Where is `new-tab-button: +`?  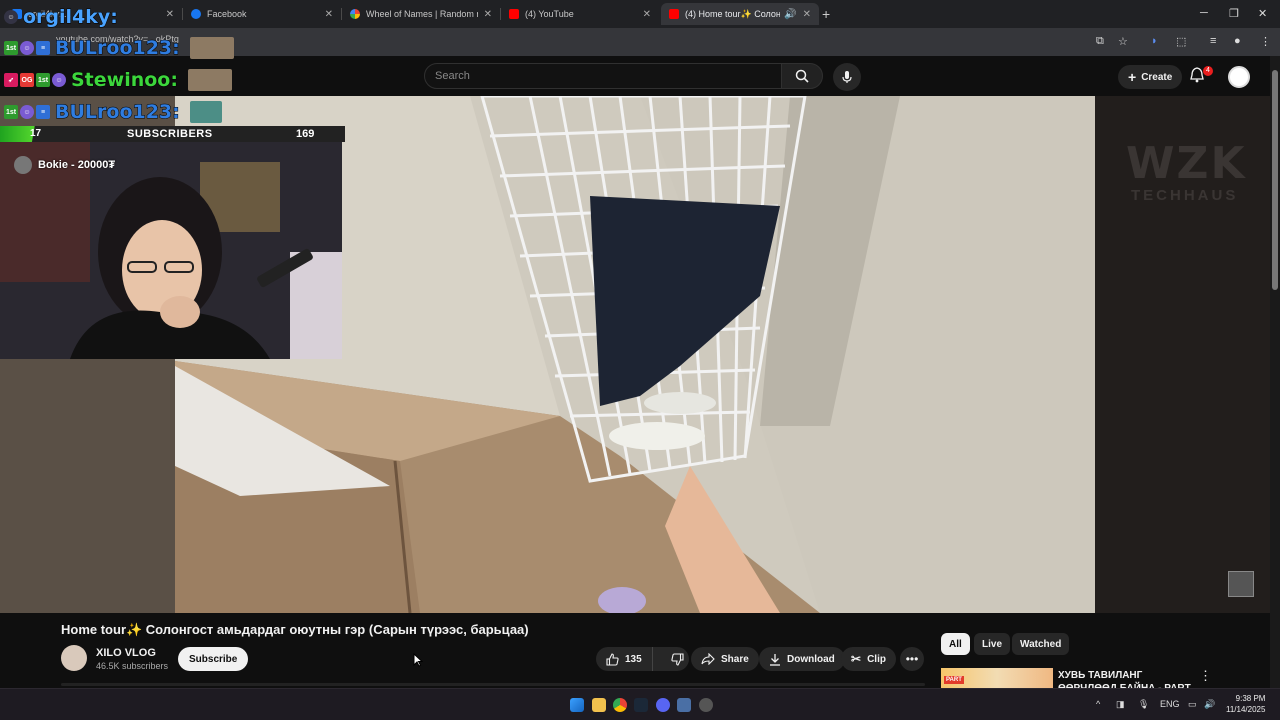 new-tab-button: + is located at coordinates (826, 14).